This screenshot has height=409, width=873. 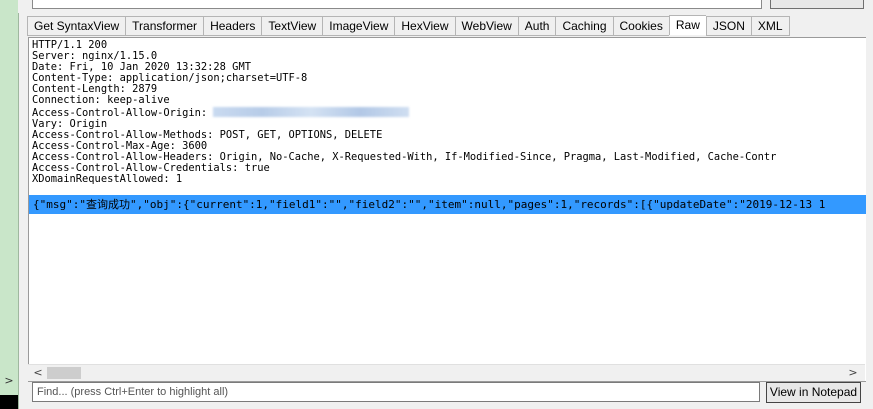 I want to click on scroll-left-icon: <, so click(x=38, y=373).